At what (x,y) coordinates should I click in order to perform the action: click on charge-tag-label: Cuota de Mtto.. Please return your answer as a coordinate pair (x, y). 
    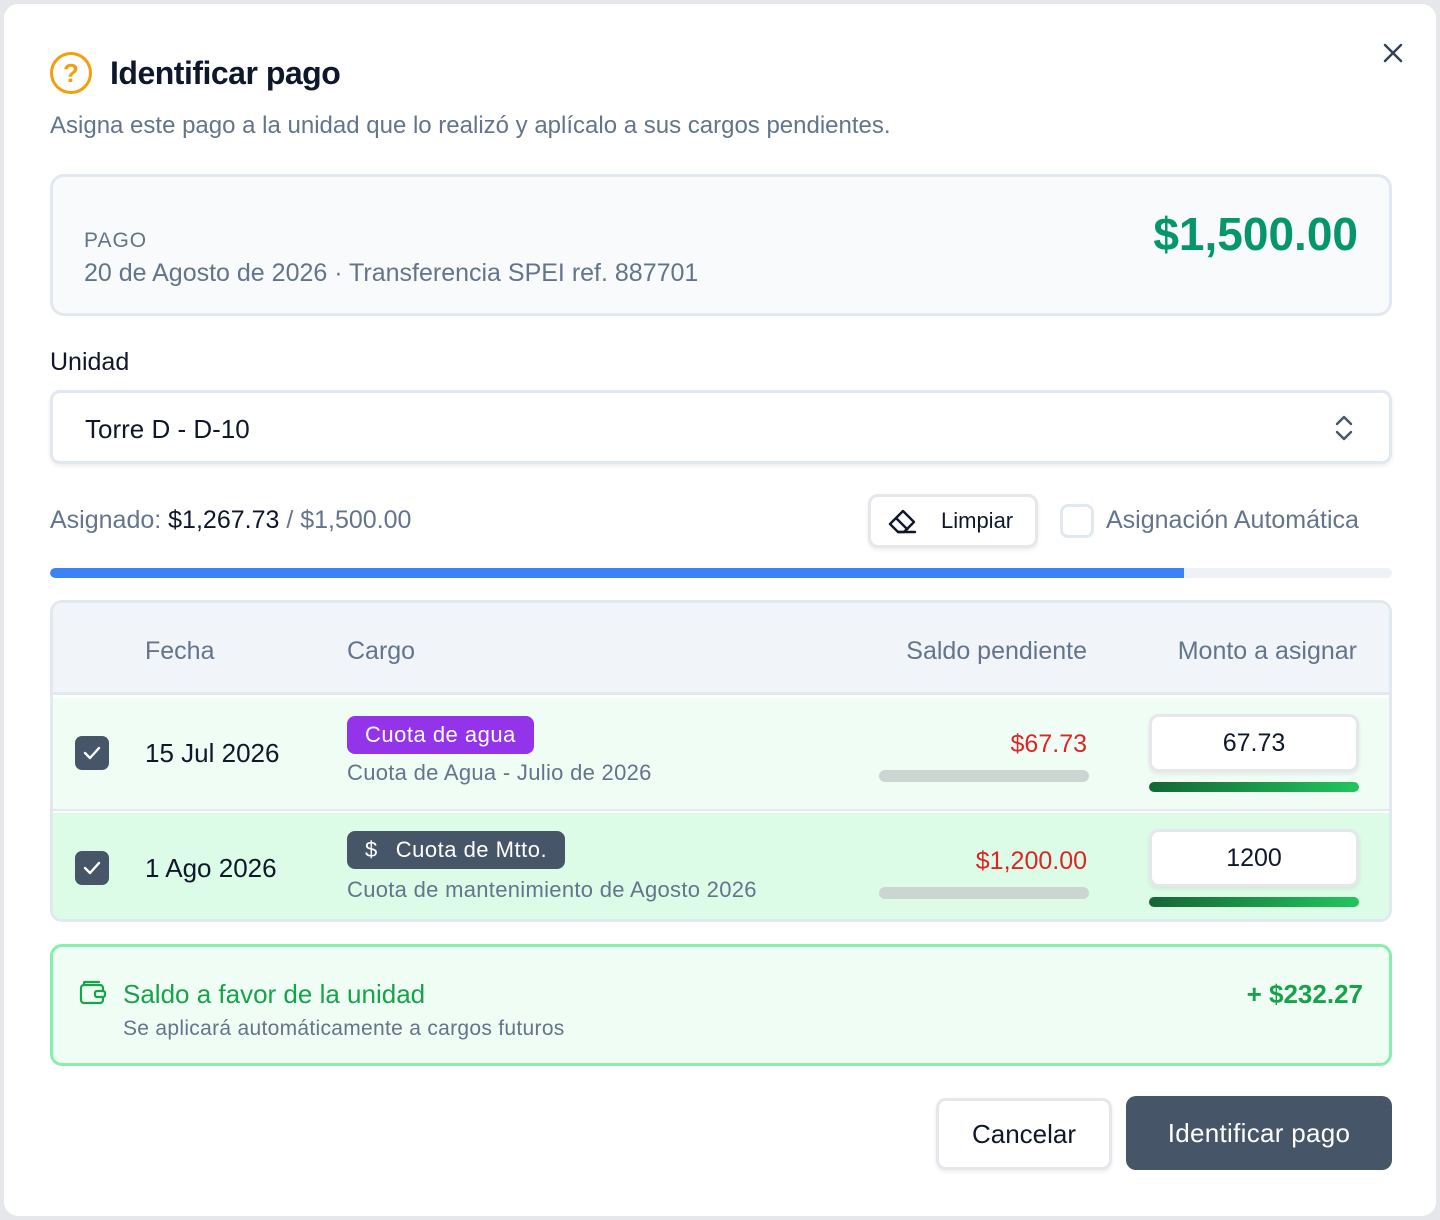
    Looking at the image, I should click on (471, 849).